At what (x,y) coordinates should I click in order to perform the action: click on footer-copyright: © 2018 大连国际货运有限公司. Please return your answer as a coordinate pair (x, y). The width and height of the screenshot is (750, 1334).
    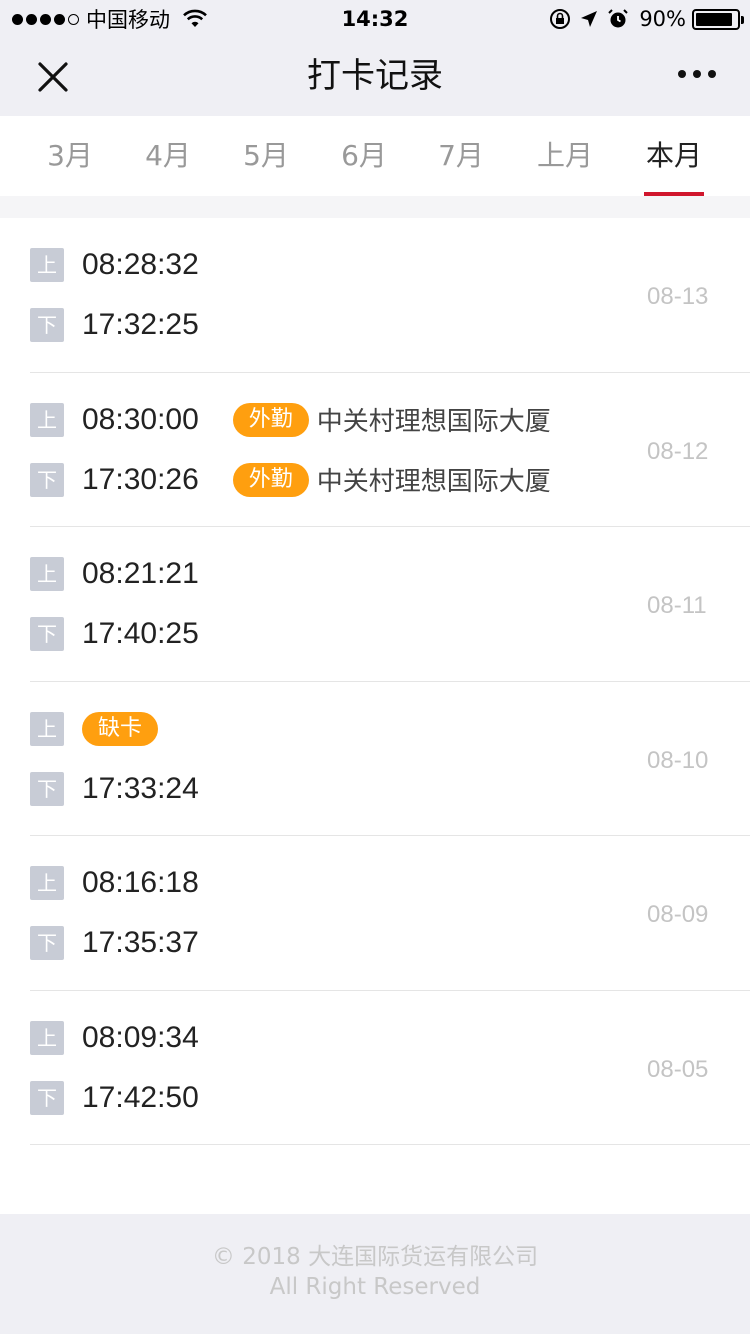
    Looking at the image, I should click on (375, 1257).